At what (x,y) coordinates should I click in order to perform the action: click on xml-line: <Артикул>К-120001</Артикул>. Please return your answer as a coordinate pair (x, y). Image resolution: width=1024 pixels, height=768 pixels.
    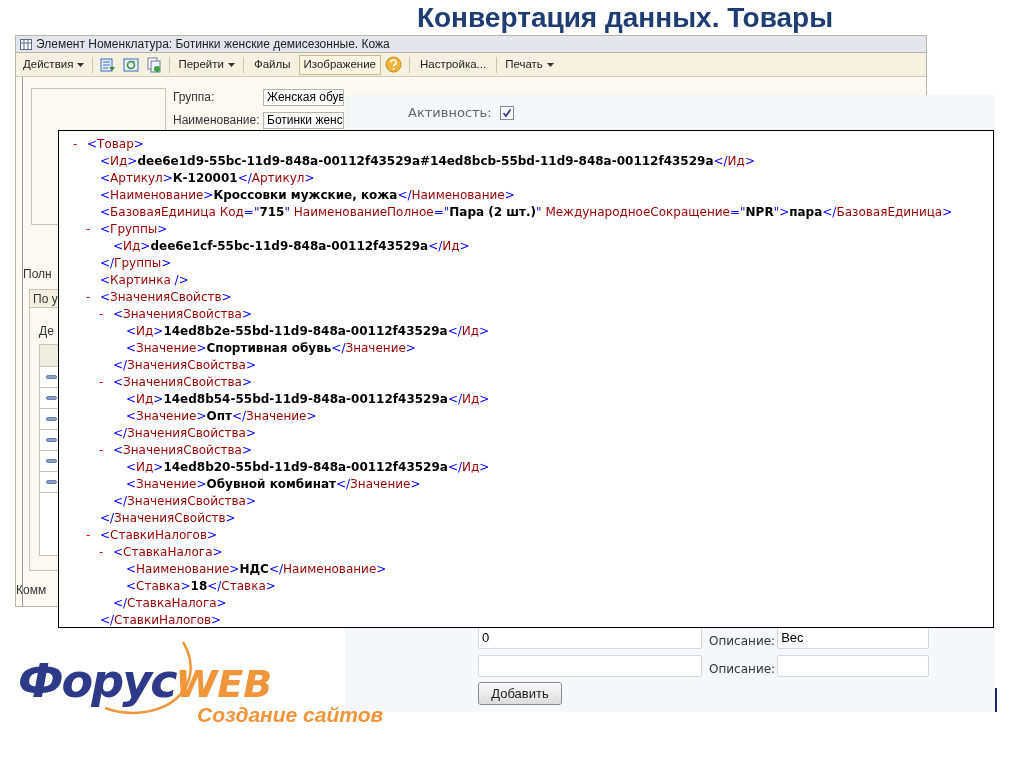
    Looking at the image, I should click on (207, 178).